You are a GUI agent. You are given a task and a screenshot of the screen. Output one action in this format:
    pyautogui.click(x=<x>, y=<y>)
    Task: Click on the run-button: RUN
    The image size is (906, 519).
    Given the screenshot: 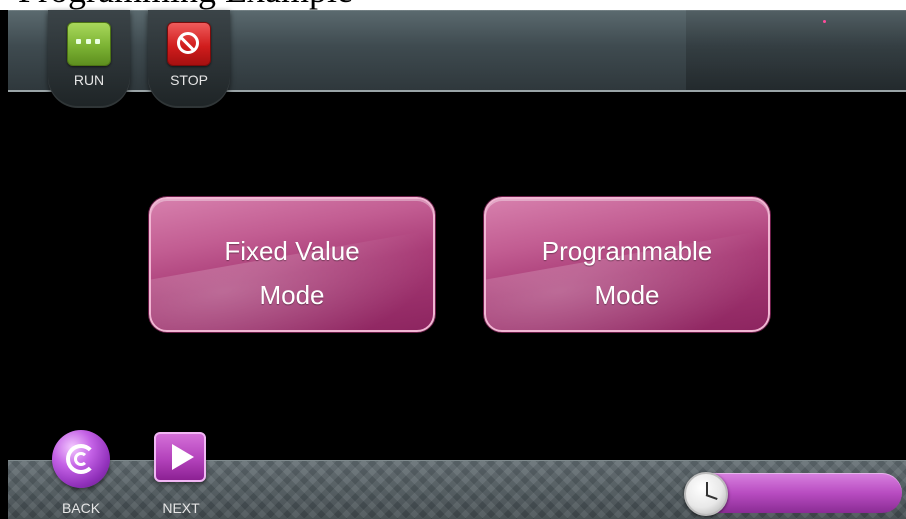 What is the action you would take?
    pyautogui.click(x=89, y=59)
    